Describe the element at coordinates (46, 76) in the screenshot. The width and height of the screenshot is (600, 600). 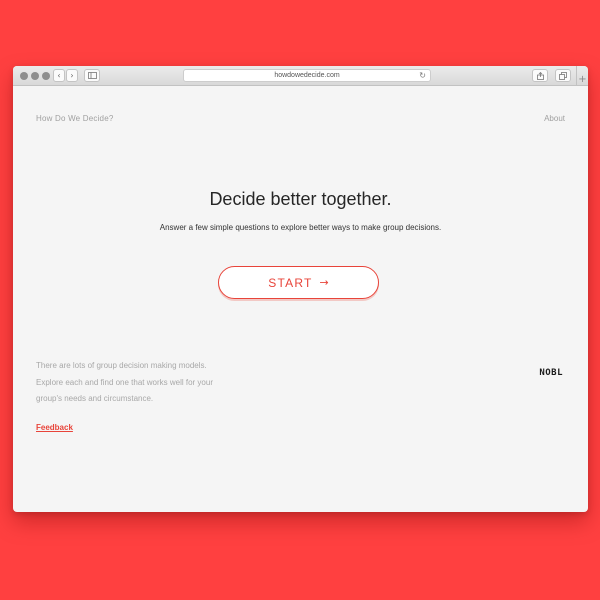
I see `zoom-window-icon` at that location.